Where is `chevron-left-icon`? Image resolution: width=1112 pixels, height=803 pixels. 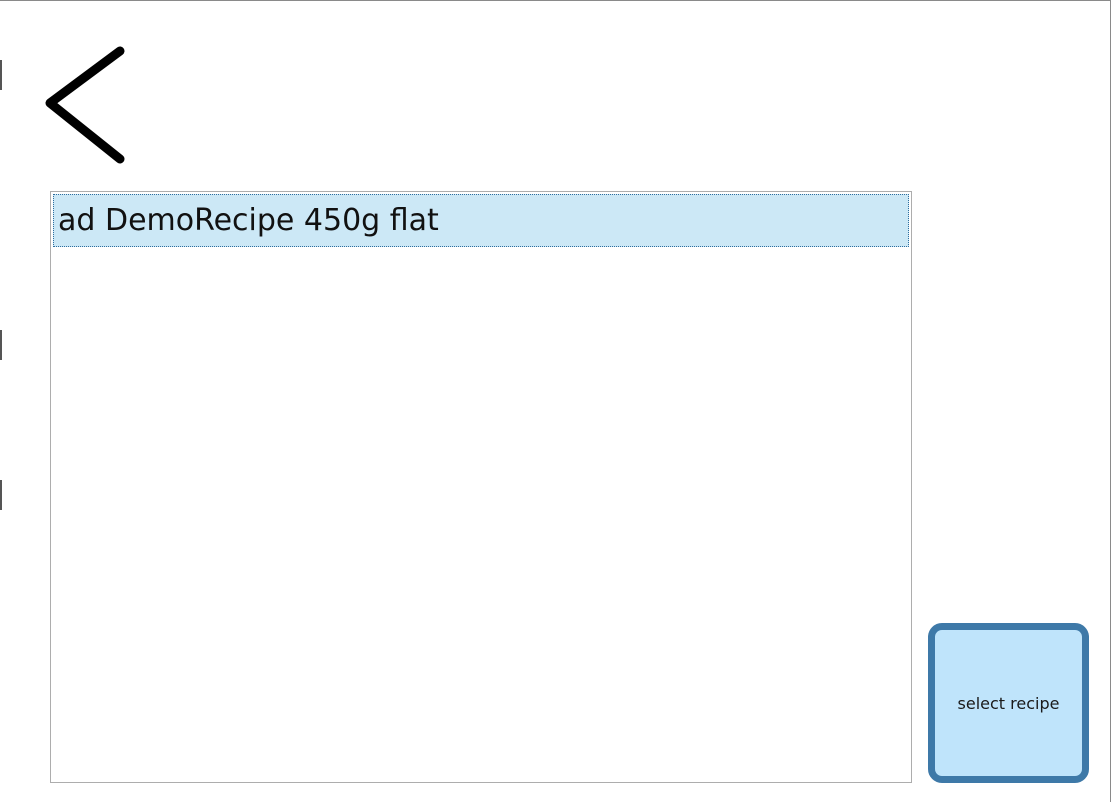 chevron-left-icon is located at coordinates (85, 105).